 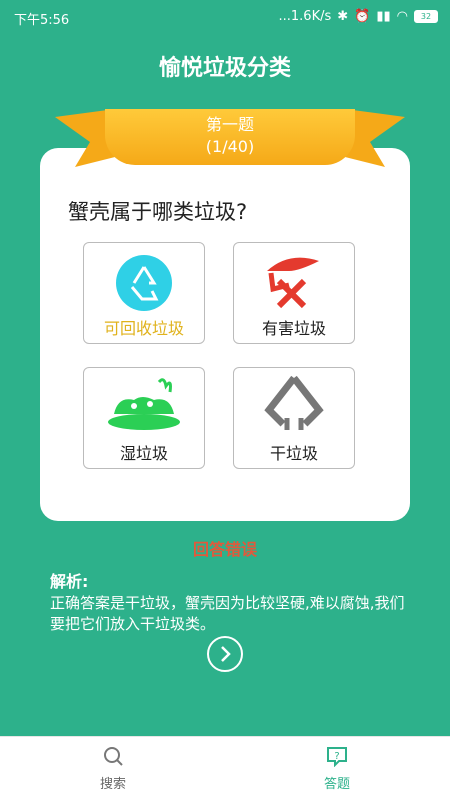 I want to click on recycle-icon, so click(x=144, y=283).